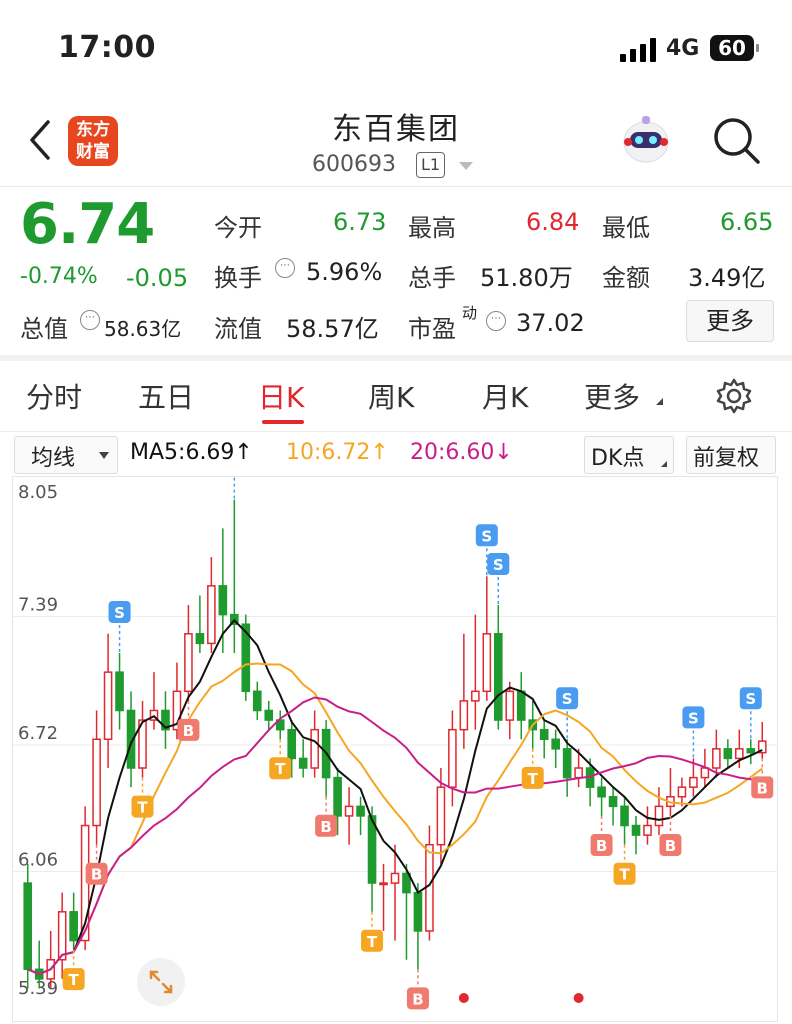 This screenshot has width=792, height=1024. What do you see at coordinates (396, 431) in the screenshot?
I see `tabs-divider` at bounding box center [396, 431].